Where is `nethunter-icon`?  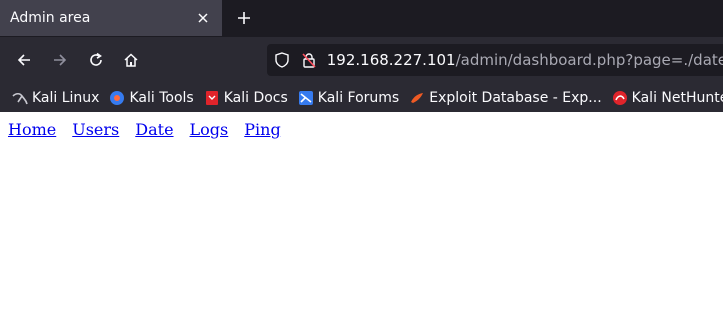 nethunter-icon is located at coordinates (620, 98).